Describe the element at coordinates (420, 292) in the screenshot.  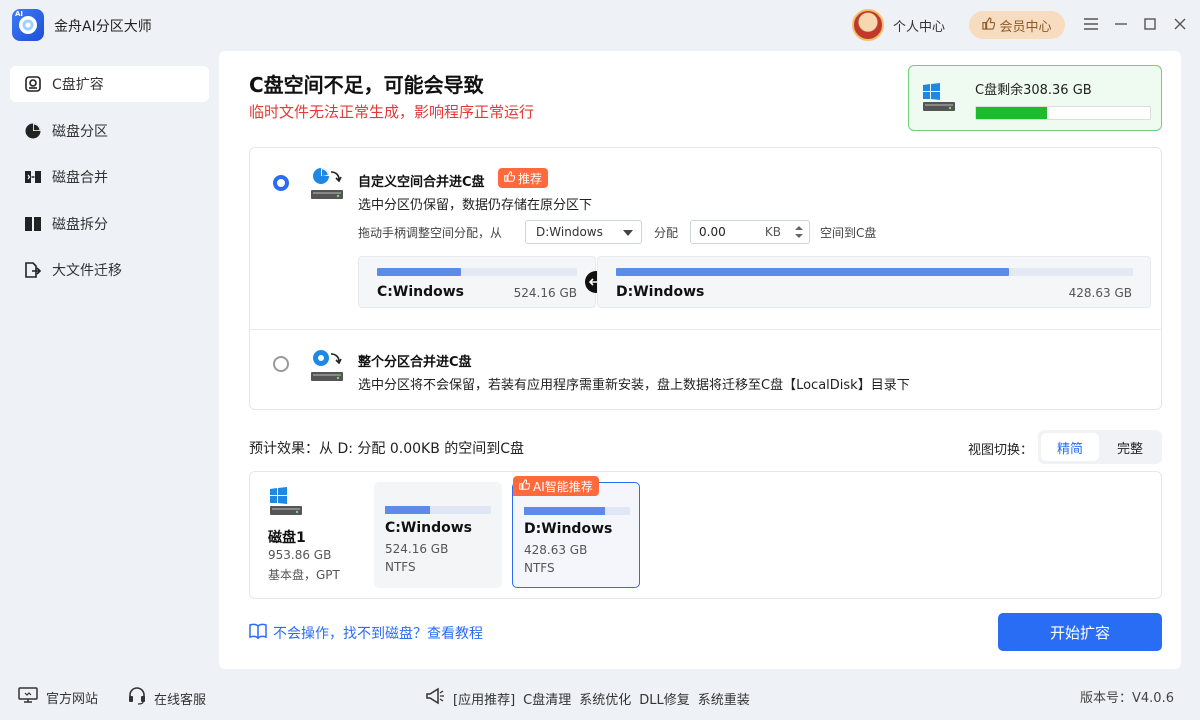
I see `partition-c-name: C:Windows` at that location.